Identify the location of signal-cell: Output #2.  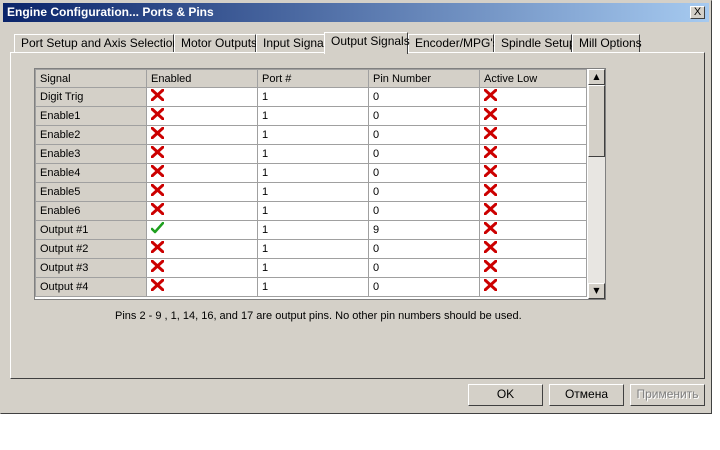
(91, 249).